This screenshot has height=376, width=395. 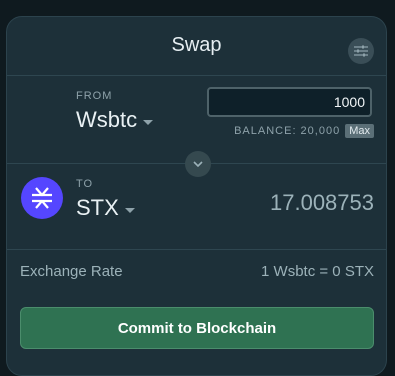 I want to click on switch-direction-button, so click(x=198, y=164).